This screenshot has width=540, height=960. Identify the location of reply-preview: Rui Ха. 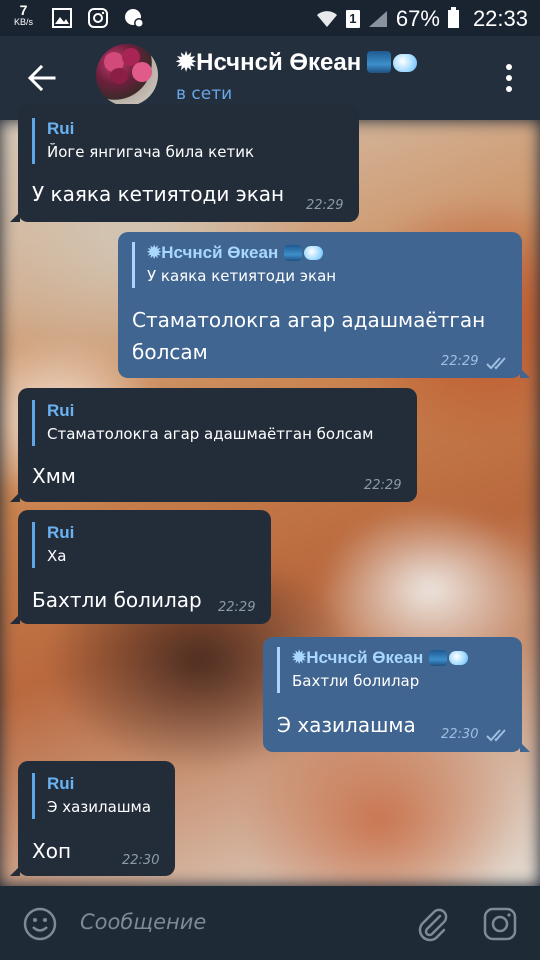
(53, 545).